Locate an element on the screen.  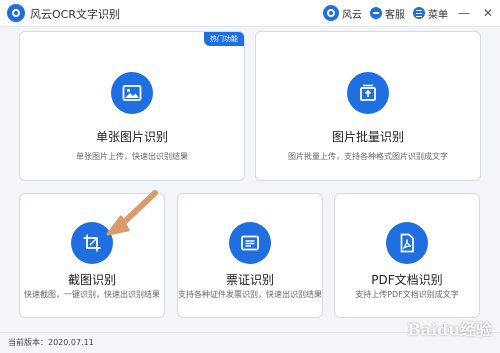
window-title: 风云OCR文字识别 is located at coordinates (75, 14).